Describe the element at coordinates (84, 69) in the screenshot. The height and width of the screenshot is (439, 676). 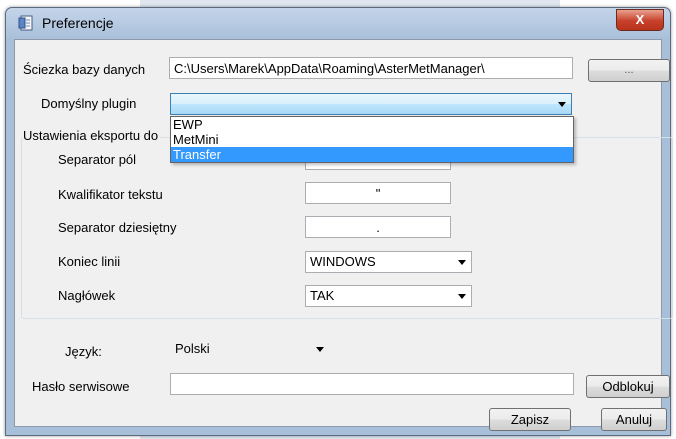
I see `db-path-label: Ściezka bazy danych` at that location.